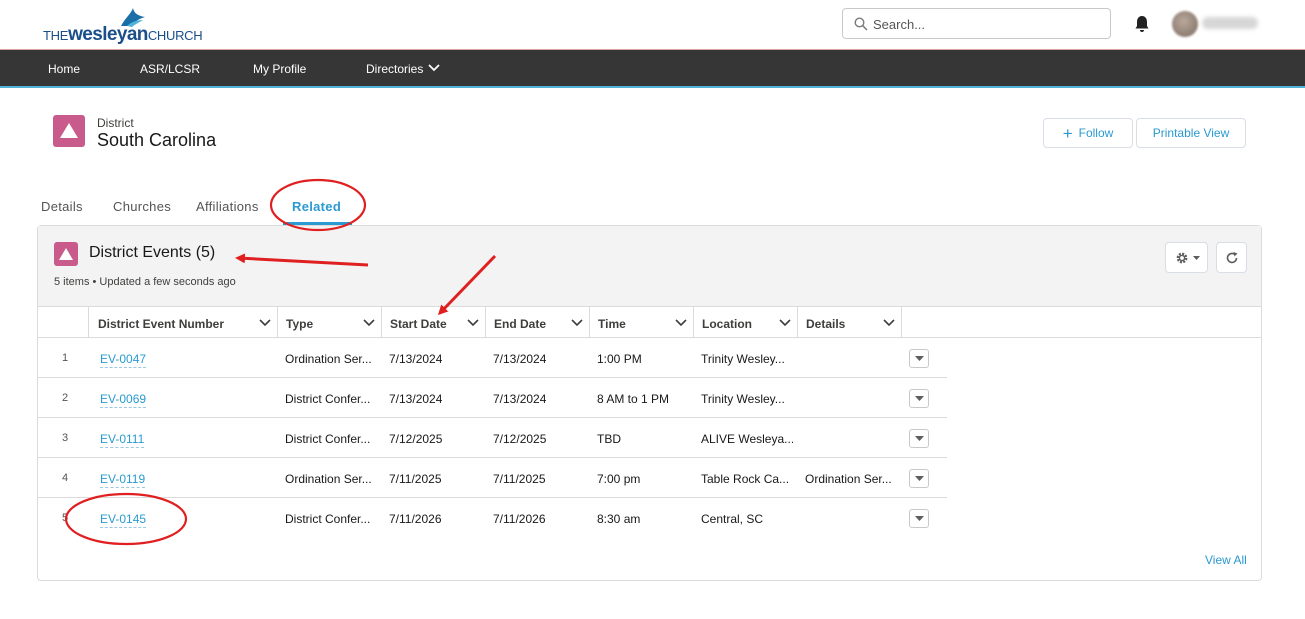 This screenshot has height=619, width=1305. I want to click on column-header-type: Type, so click(330, 322).